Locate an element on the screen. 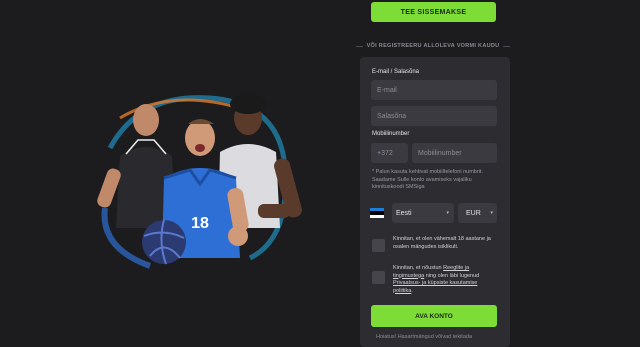 The width and height of the screenshot is (640, 347). country-code: +372 is located at coordinates (385, 153).